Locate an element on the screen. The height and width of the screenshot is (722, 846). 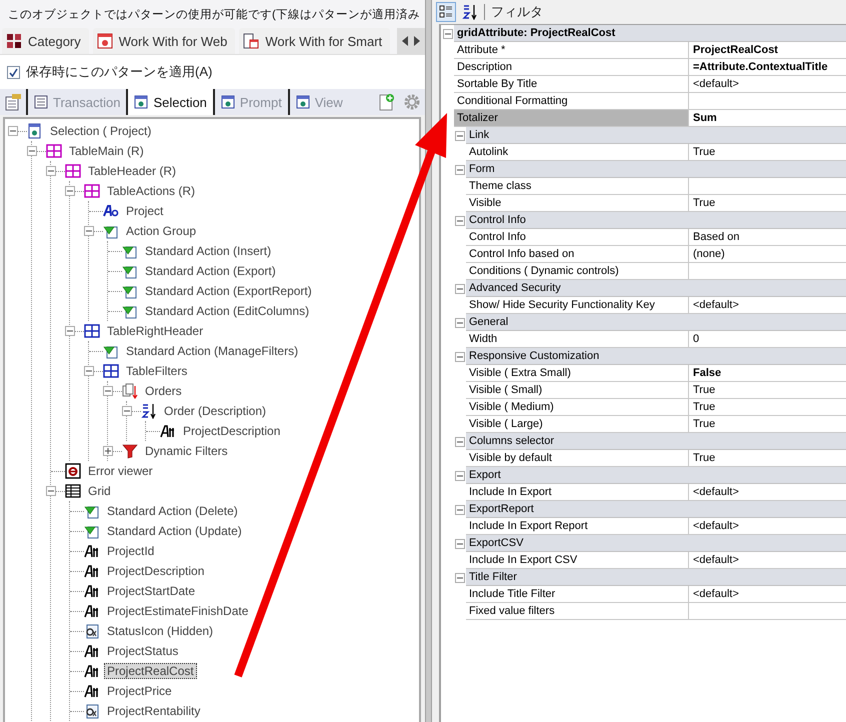
tree-item: Standard Action (EditColumns) is located at coordinates (227, 311).